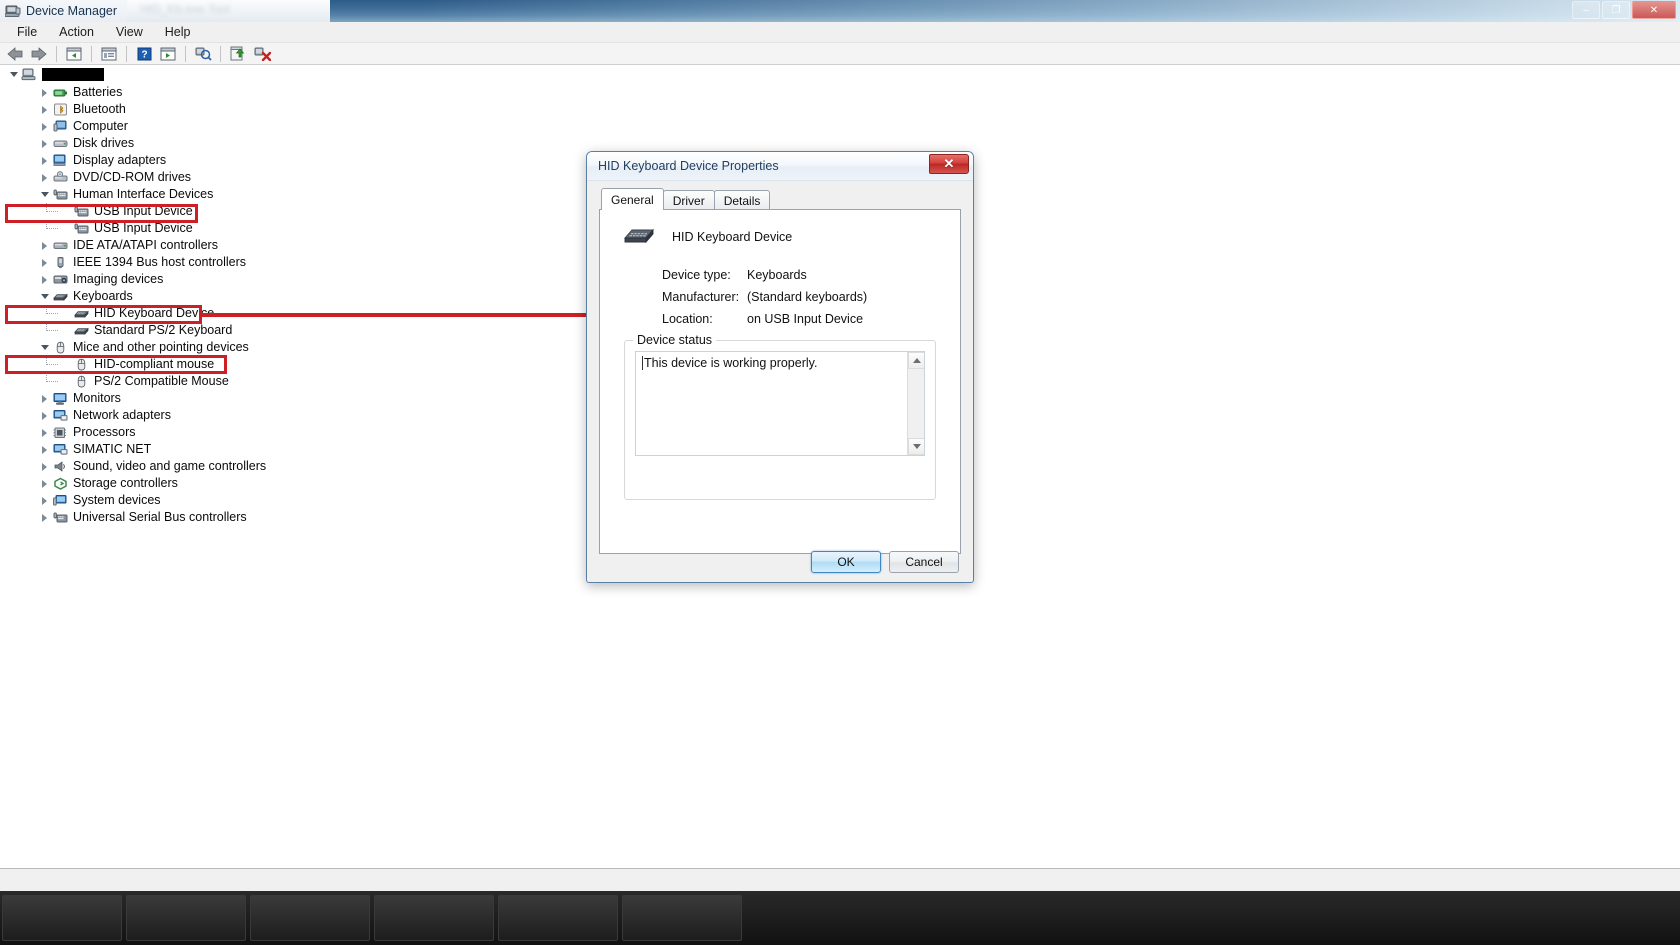 This screenshot has width=1680, height=945. What do you see at coordinates (885, 562) in the screenshot?
I see `dialog-button-row: OK Cancel` at bounding box center [885, 562].